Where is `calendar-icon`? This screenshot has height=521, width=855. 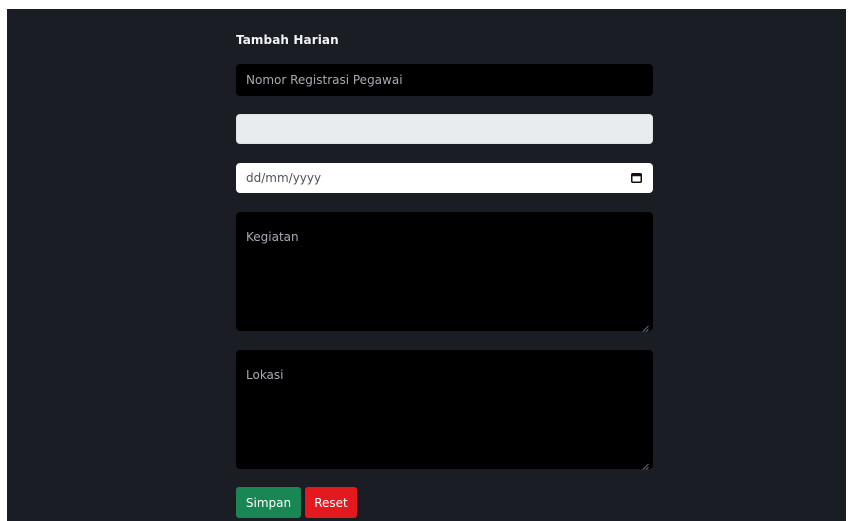 calendar-icon is located at coordinates (636, 178).